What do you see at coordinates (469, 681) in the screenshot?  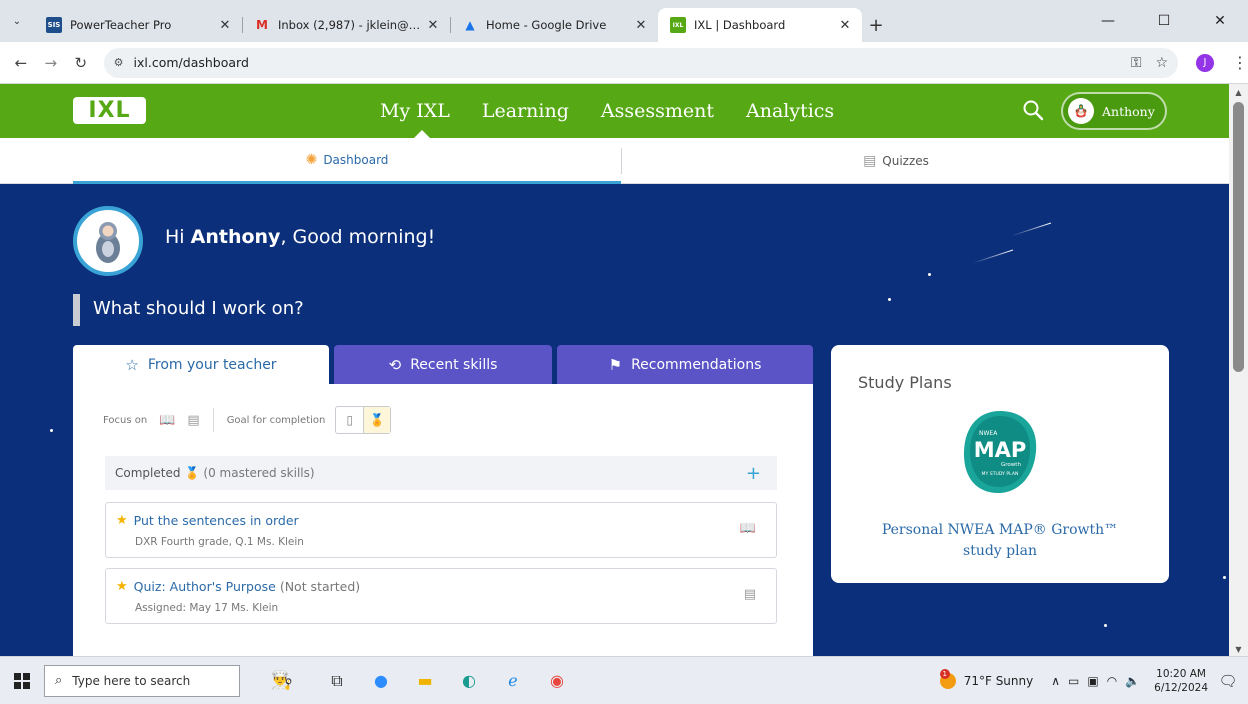 I see `edge-icon: ◐` at bounding box center [469, 681].